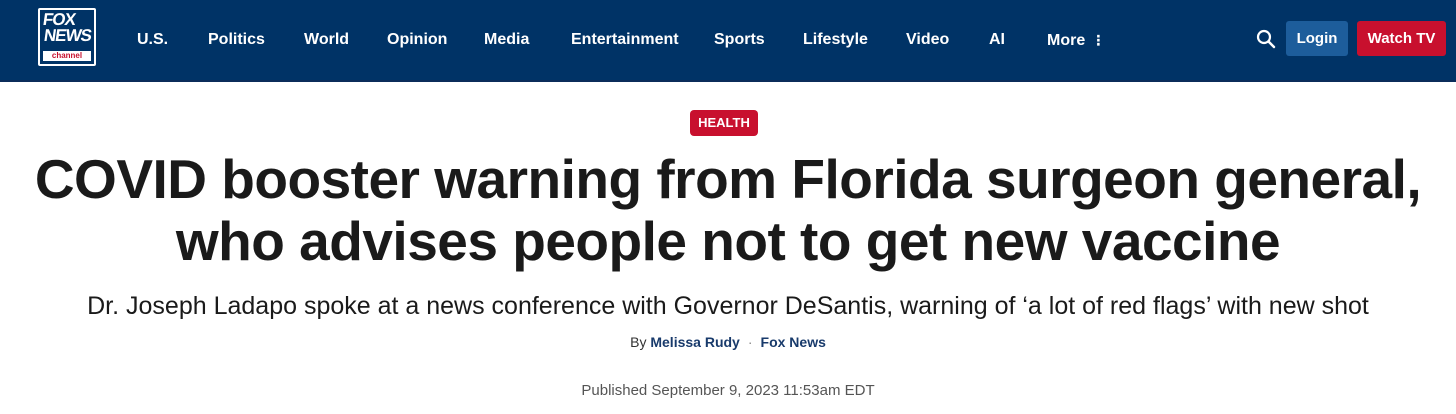  Describe the element at coordinates (728, 390) in the screenshot. I see `published-timestamp: Published September 9, 2023 11:53am EDT` at that location.